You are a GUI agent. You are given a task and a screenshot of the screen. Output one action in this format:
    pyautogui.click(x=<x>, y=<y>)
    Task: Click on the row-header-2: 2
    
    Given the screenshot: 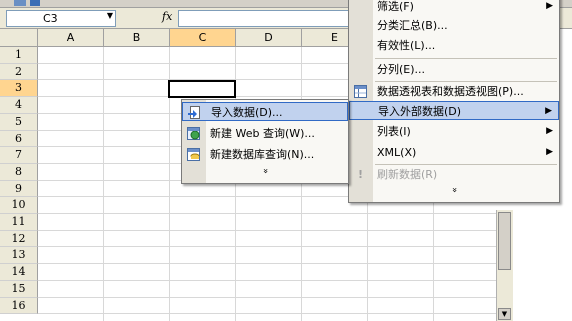 What is the action you would take?
    pyautogui.click(x=19, y=72)
    